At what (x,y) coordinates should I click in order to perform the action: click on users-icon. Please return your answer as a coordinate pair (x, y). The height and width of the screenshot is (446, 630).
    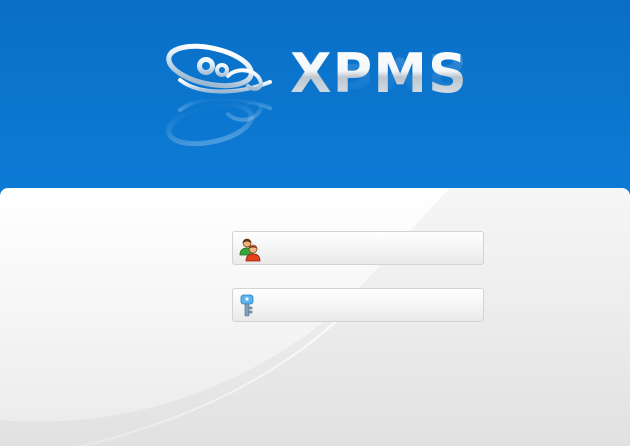
    Looking at the image, I should click on (250, 250).